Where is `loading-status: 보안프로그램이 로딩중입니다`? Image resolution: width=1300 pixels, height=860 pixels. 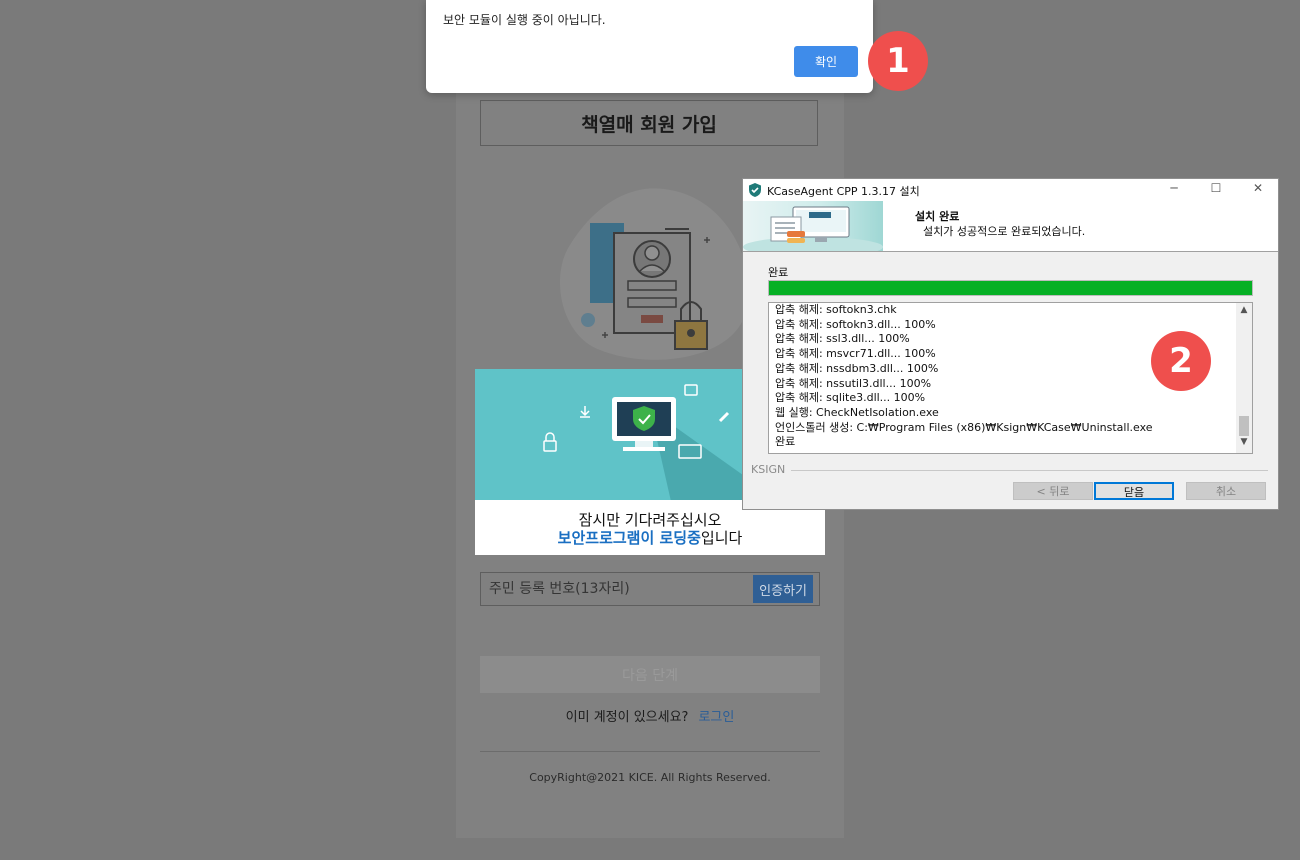
loading-status: 보안프로그램이 로딩중입니다 is located at coordinates (650, 537).